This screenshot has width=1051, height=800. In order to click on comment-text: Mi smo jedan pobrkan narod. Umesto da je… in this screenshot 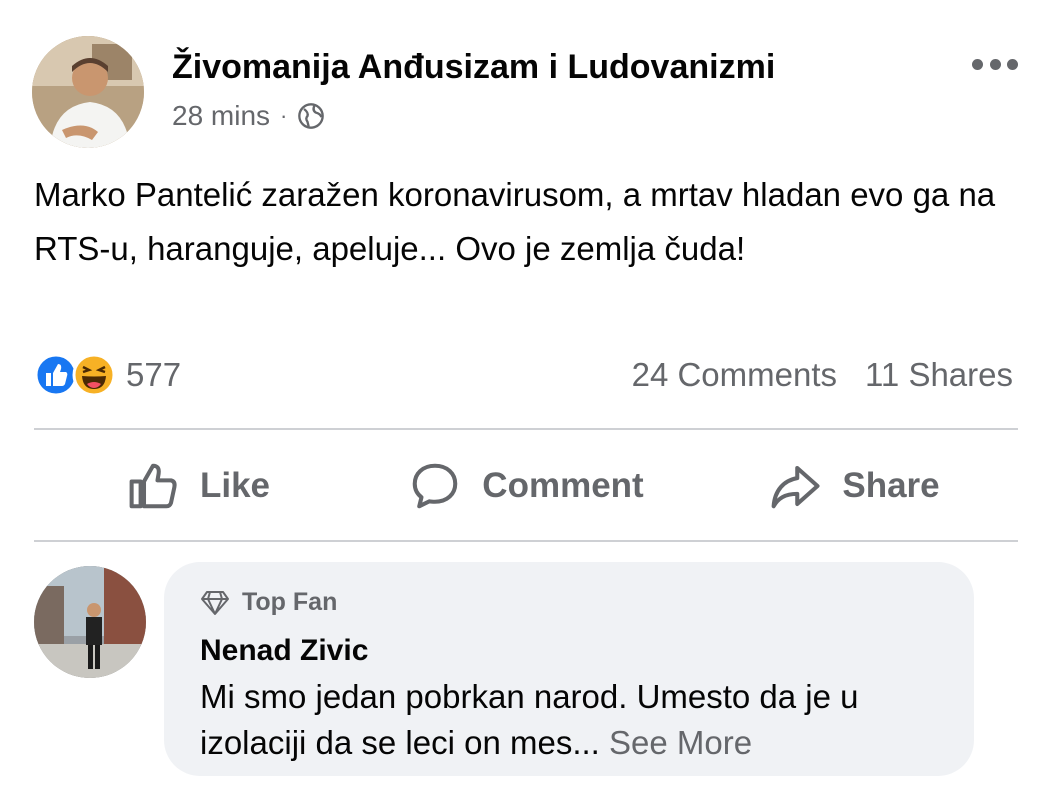, I will do `click(575, 720)`.